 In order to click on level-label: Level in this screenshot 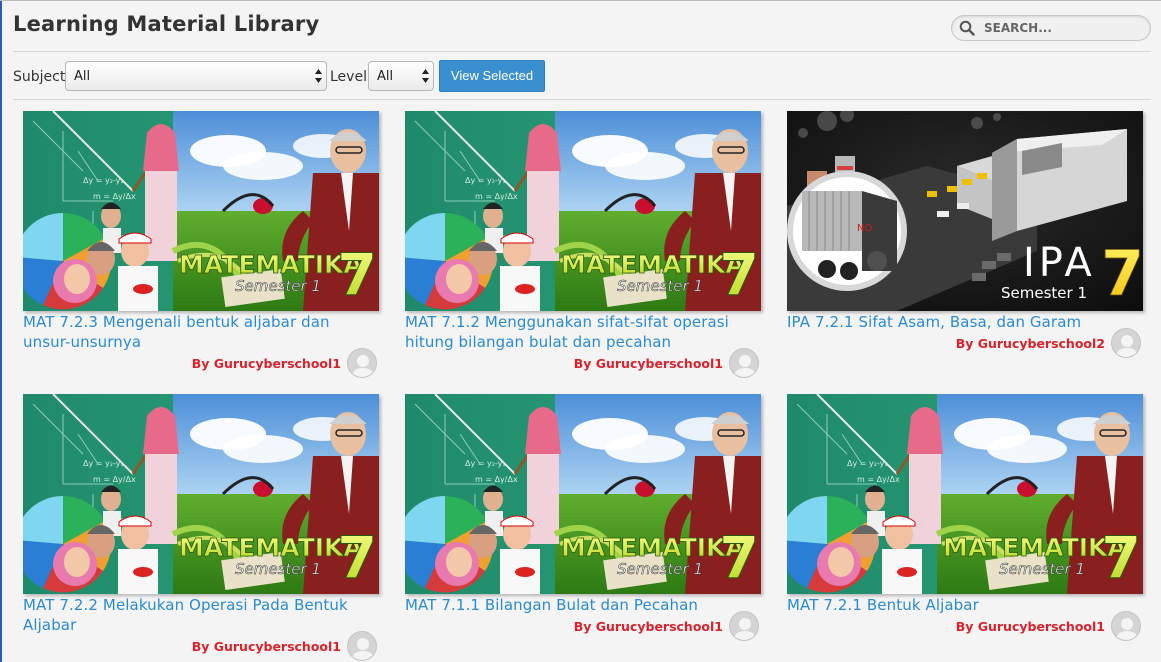, I will do `click(348, 77)`.